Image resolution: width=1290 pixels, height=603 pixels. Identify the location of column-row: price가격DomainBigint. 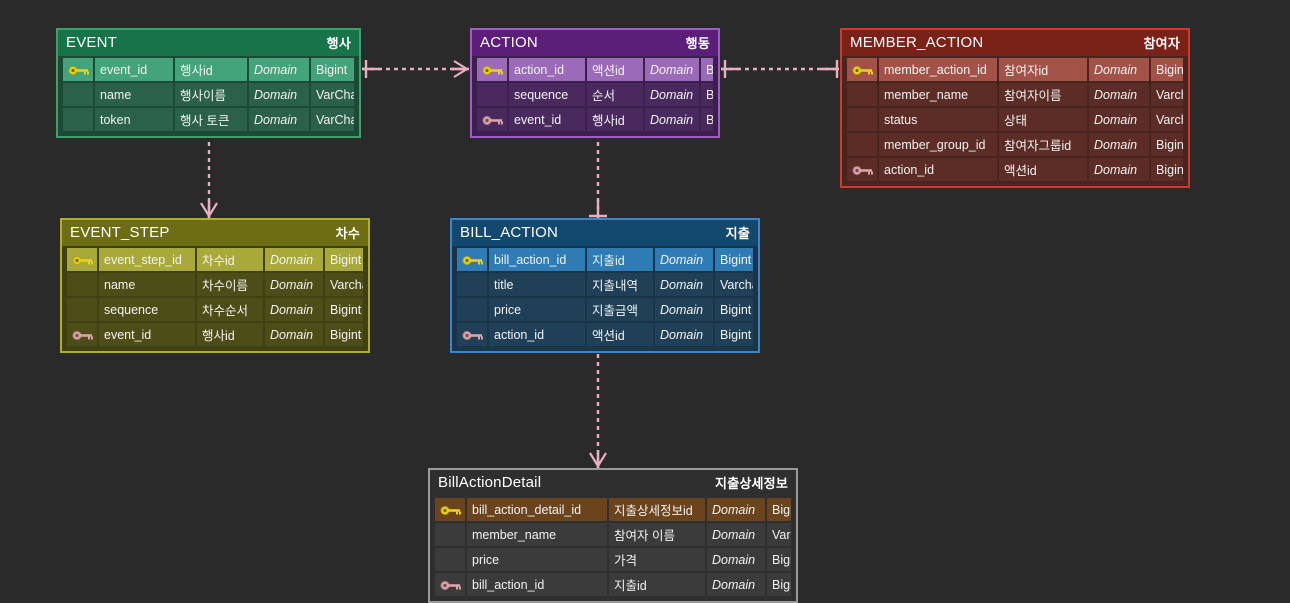
(613, 559).